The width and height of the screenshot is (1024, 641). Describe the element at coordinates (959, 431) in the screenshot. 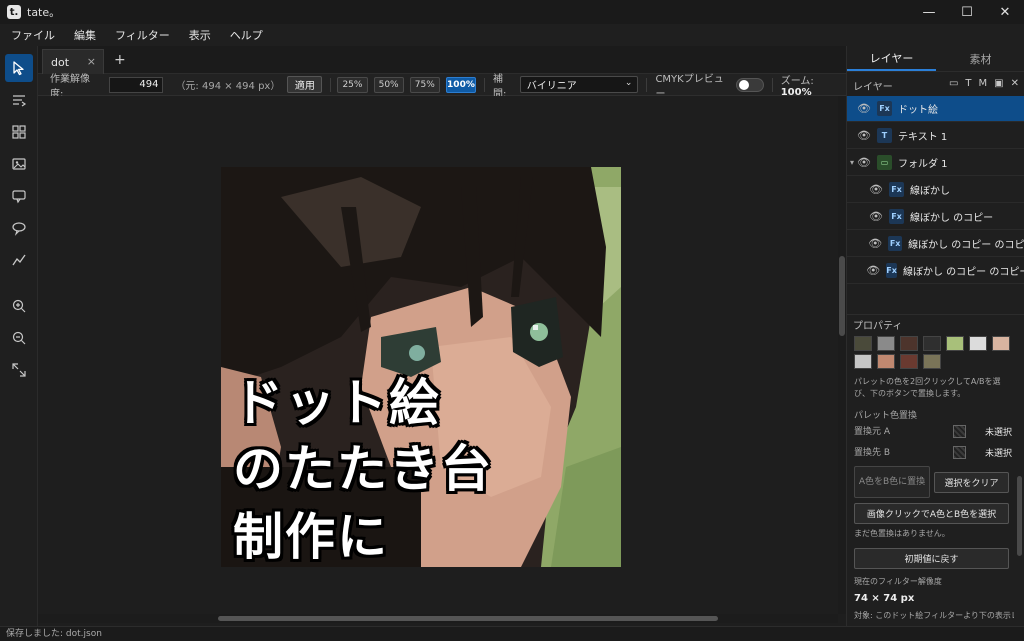

I see `source-color-chip` at that location.